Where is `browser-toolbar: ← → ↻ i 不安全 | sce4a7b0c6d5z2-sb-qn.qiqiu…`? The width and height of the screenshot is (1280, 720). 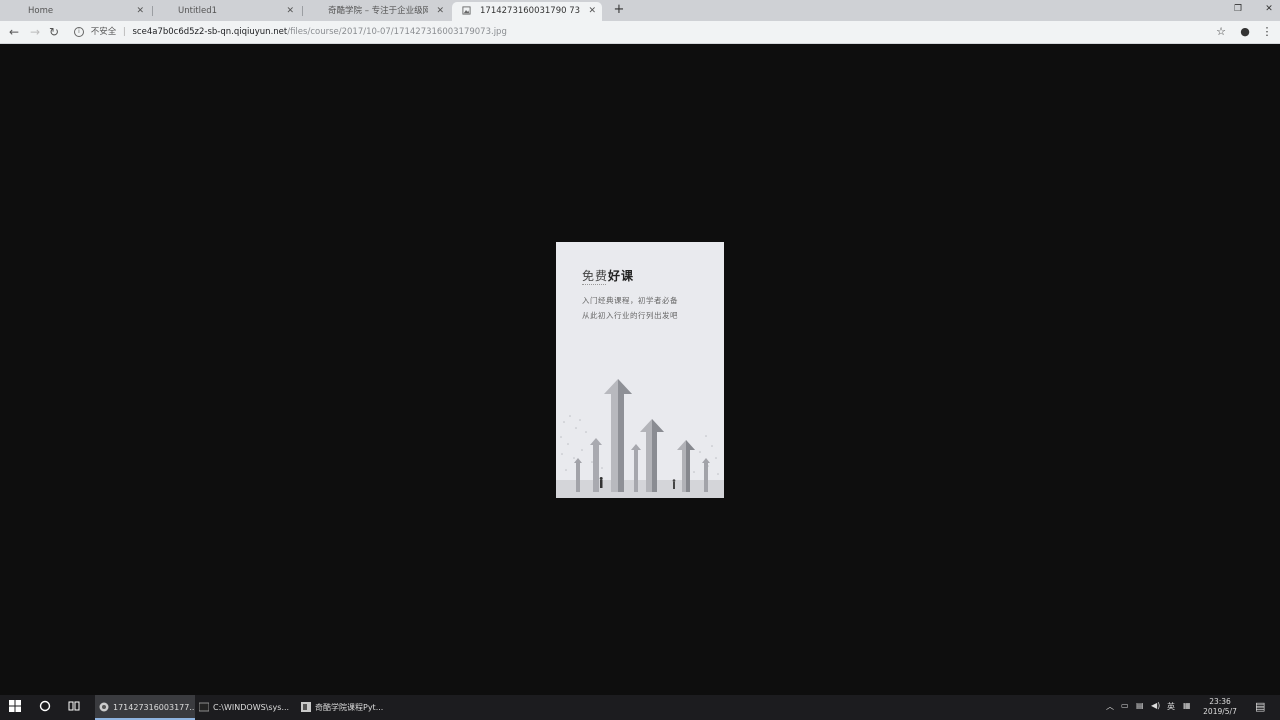 browser-toolbar: ← → ↻ i 不安全 | sce4a7b0c6d5z2-sb-qn.qiqiu… is located at coordinates (640, 32).